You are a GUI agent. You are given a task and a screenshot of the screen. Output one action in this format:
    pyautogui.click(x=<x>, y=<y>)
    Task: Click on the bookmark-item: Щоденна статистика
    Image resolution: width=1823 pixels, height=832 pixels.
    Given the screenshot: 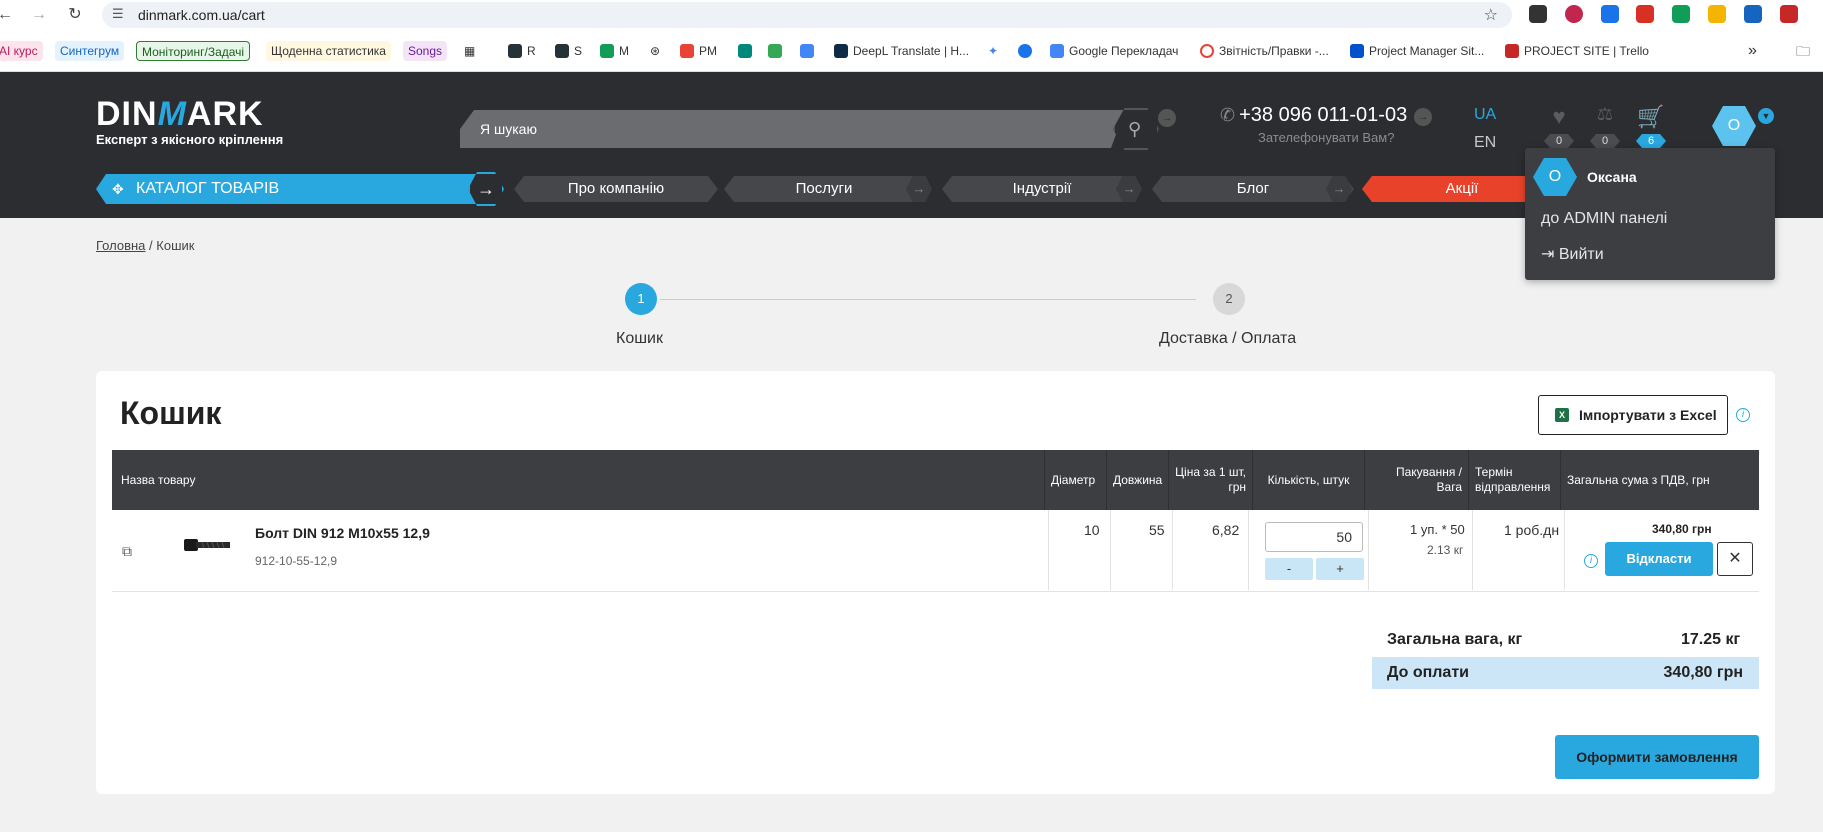 What is the action you would take?
    pyautogui.click(x=328, y=51)
    